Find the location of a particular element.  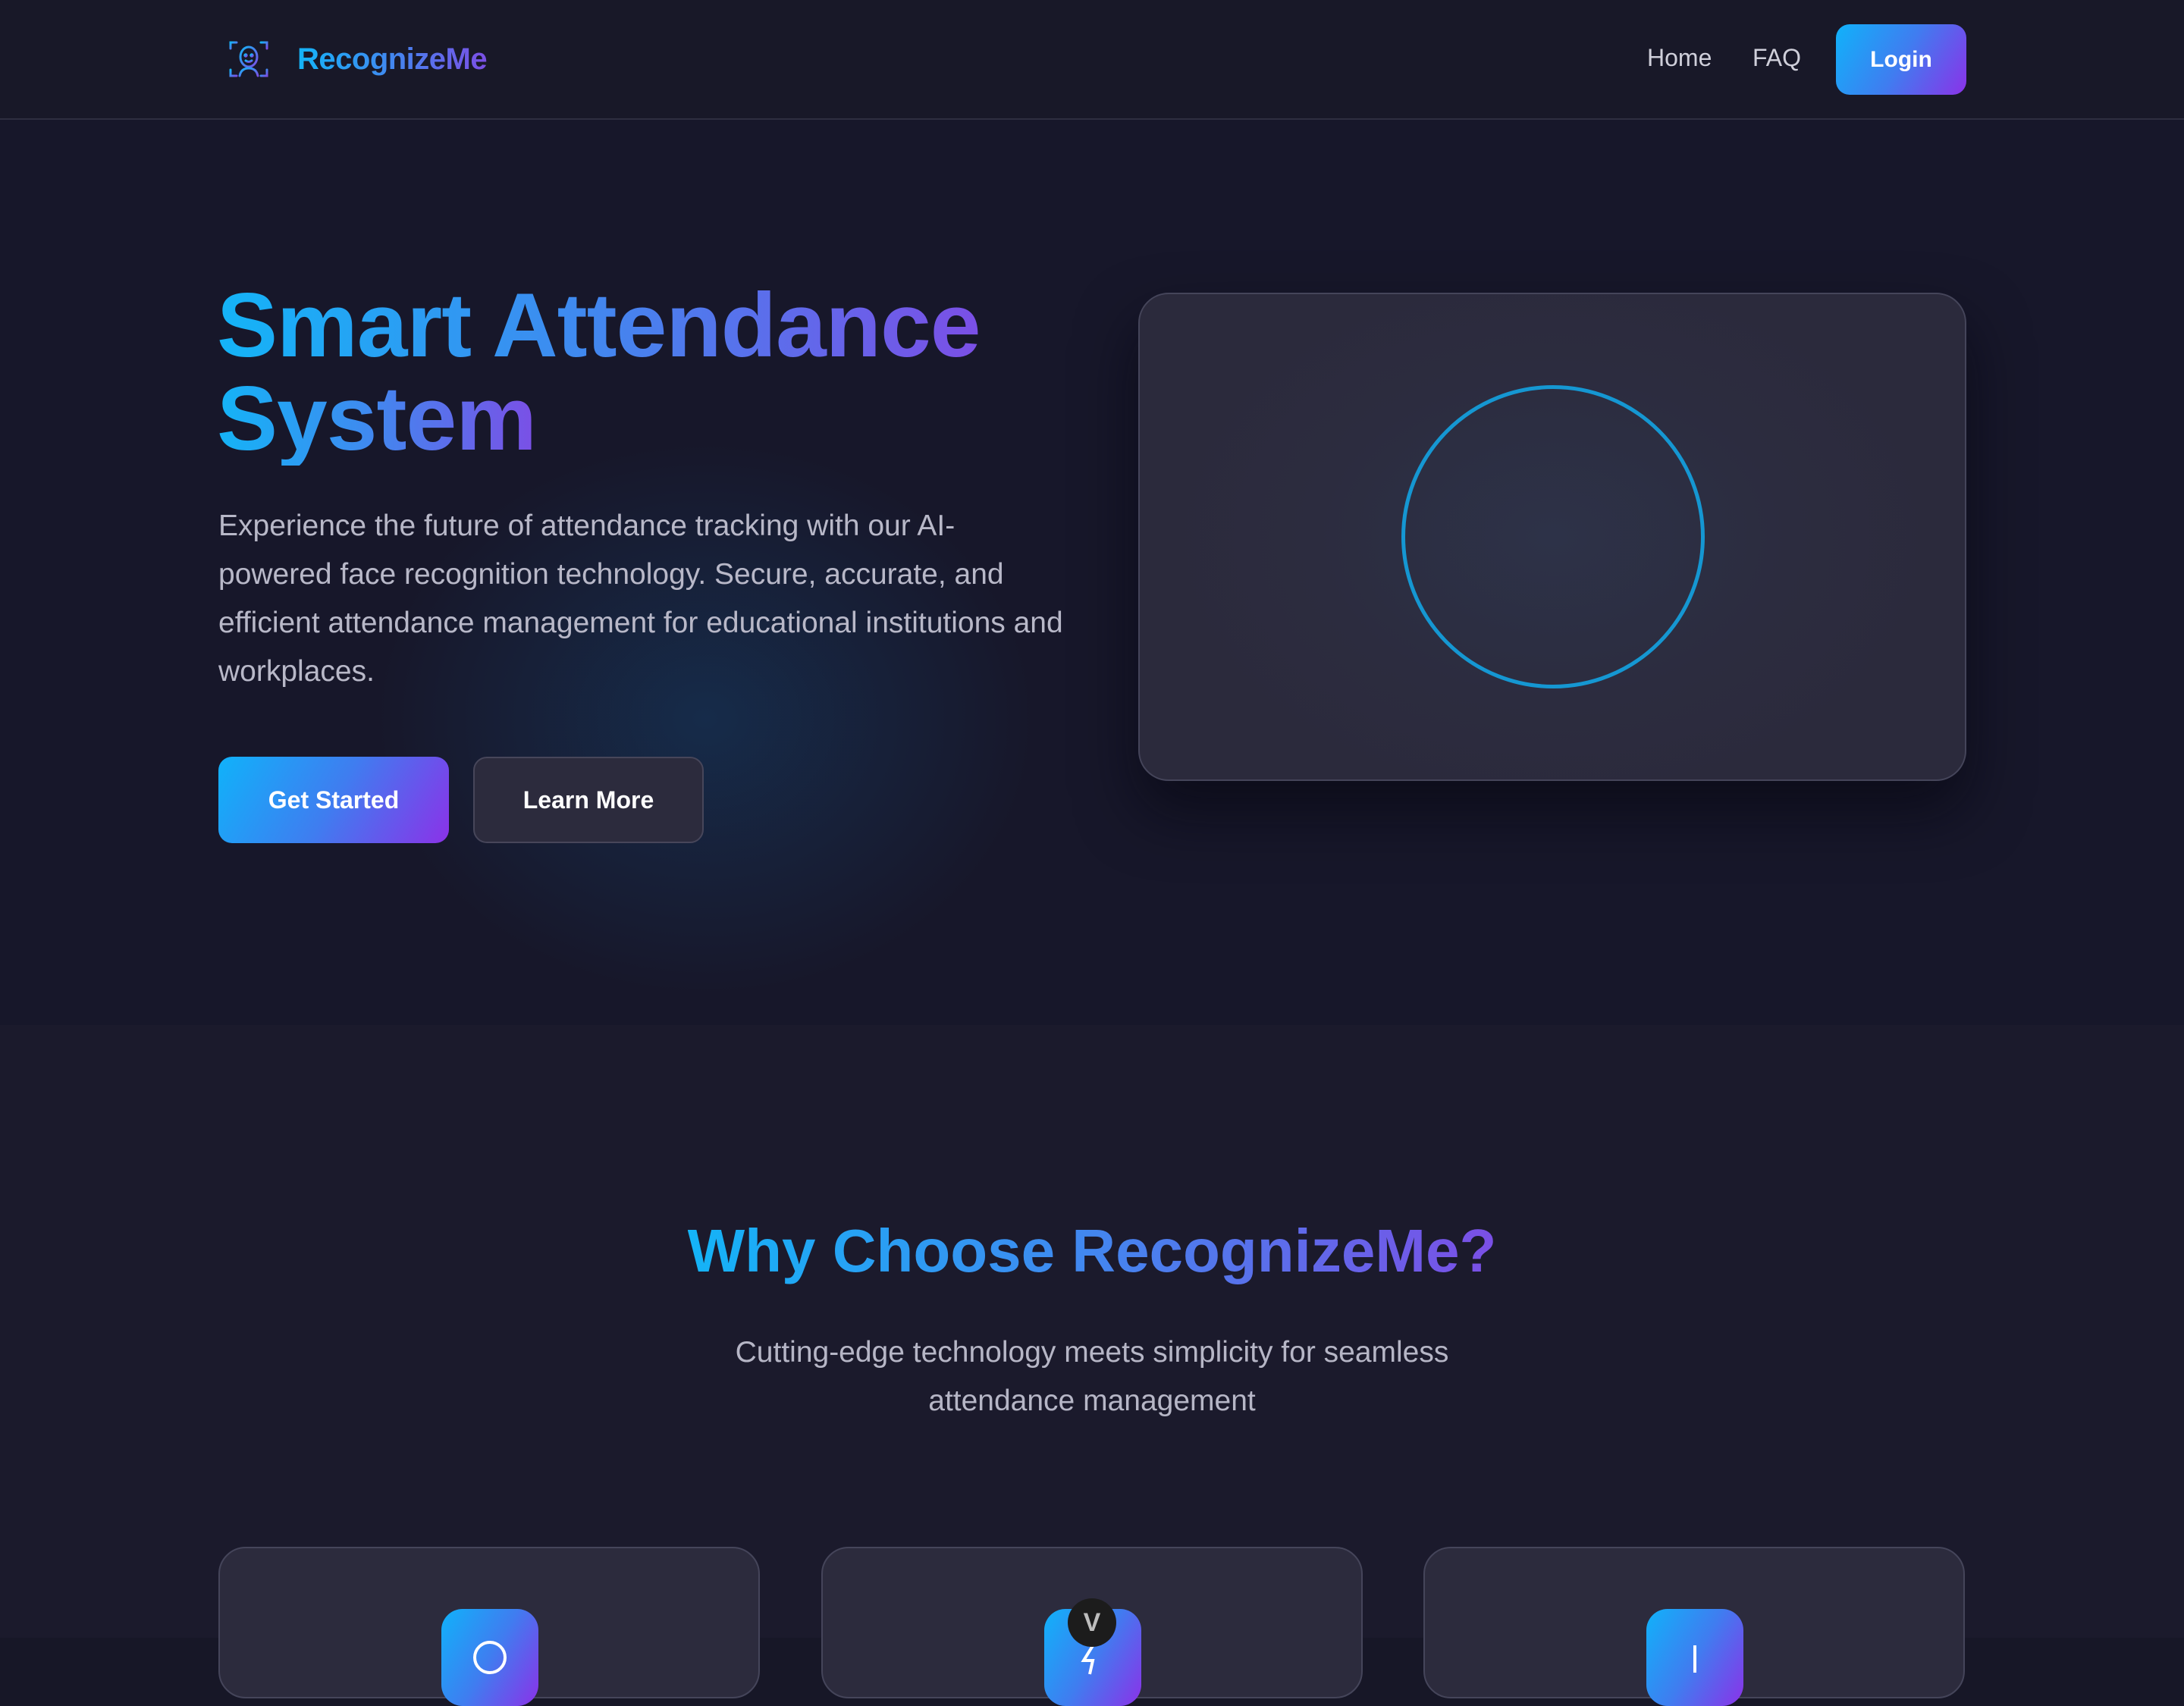

features-title: Why Choose RecognizeMe? is located at coordinates (1092, 1251).